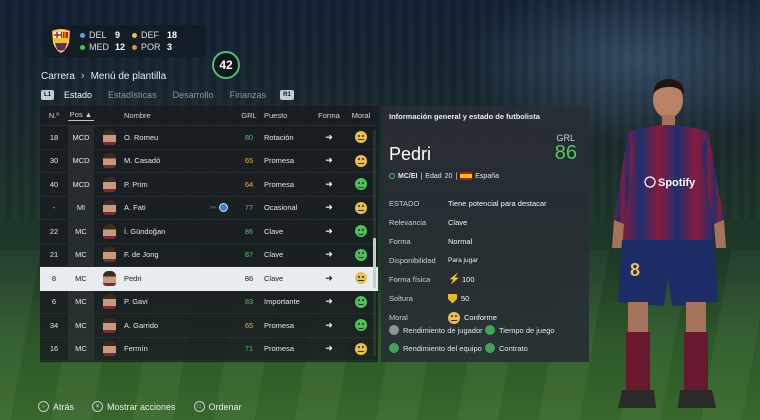 This screenshot has width=760, height=420. Describe the element at coordinates (223, 208) in the screenshot. I see `globe-icon` at that location.